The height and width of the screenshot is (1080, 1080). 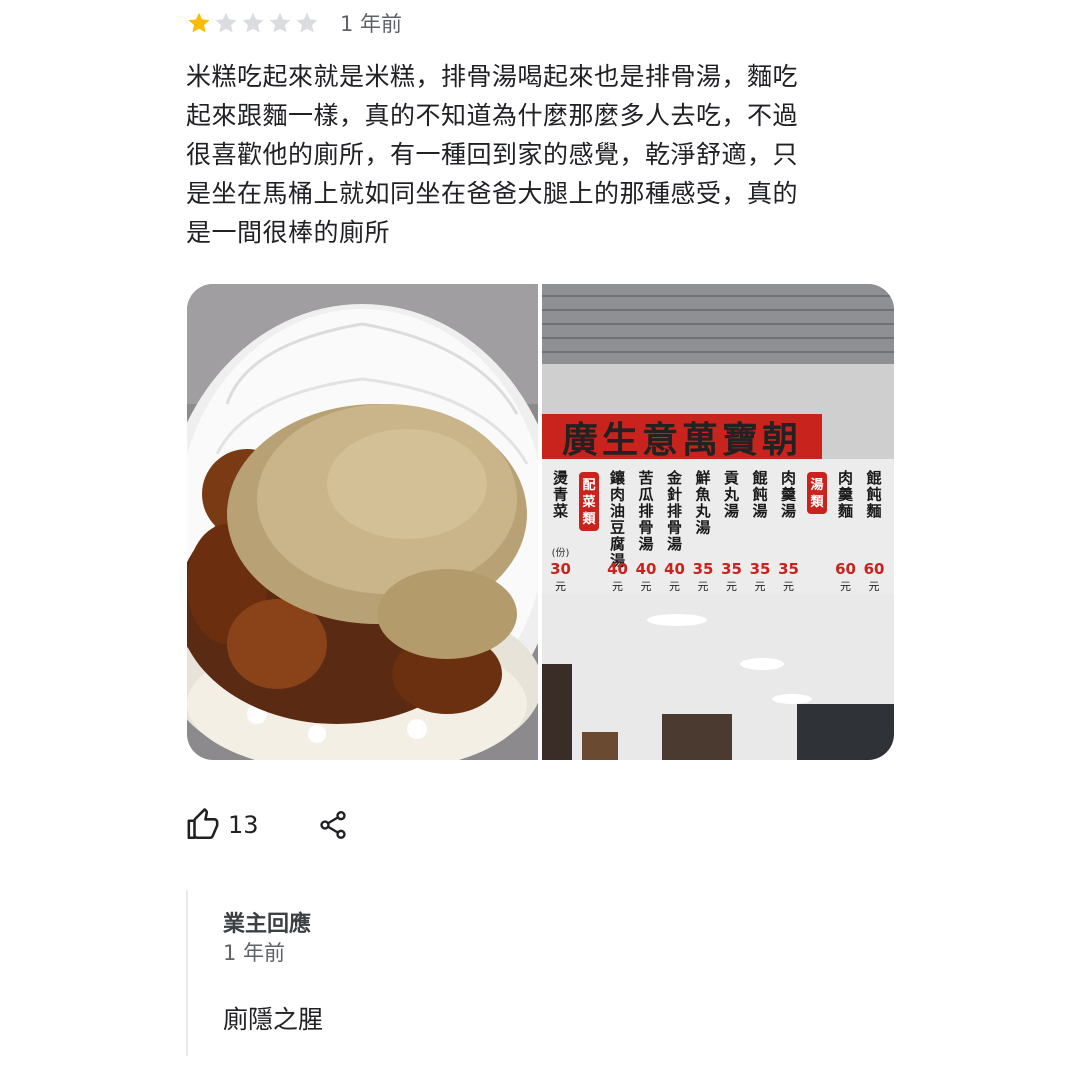 I want to click on review-actions: 13, so click(x=267, y=825).